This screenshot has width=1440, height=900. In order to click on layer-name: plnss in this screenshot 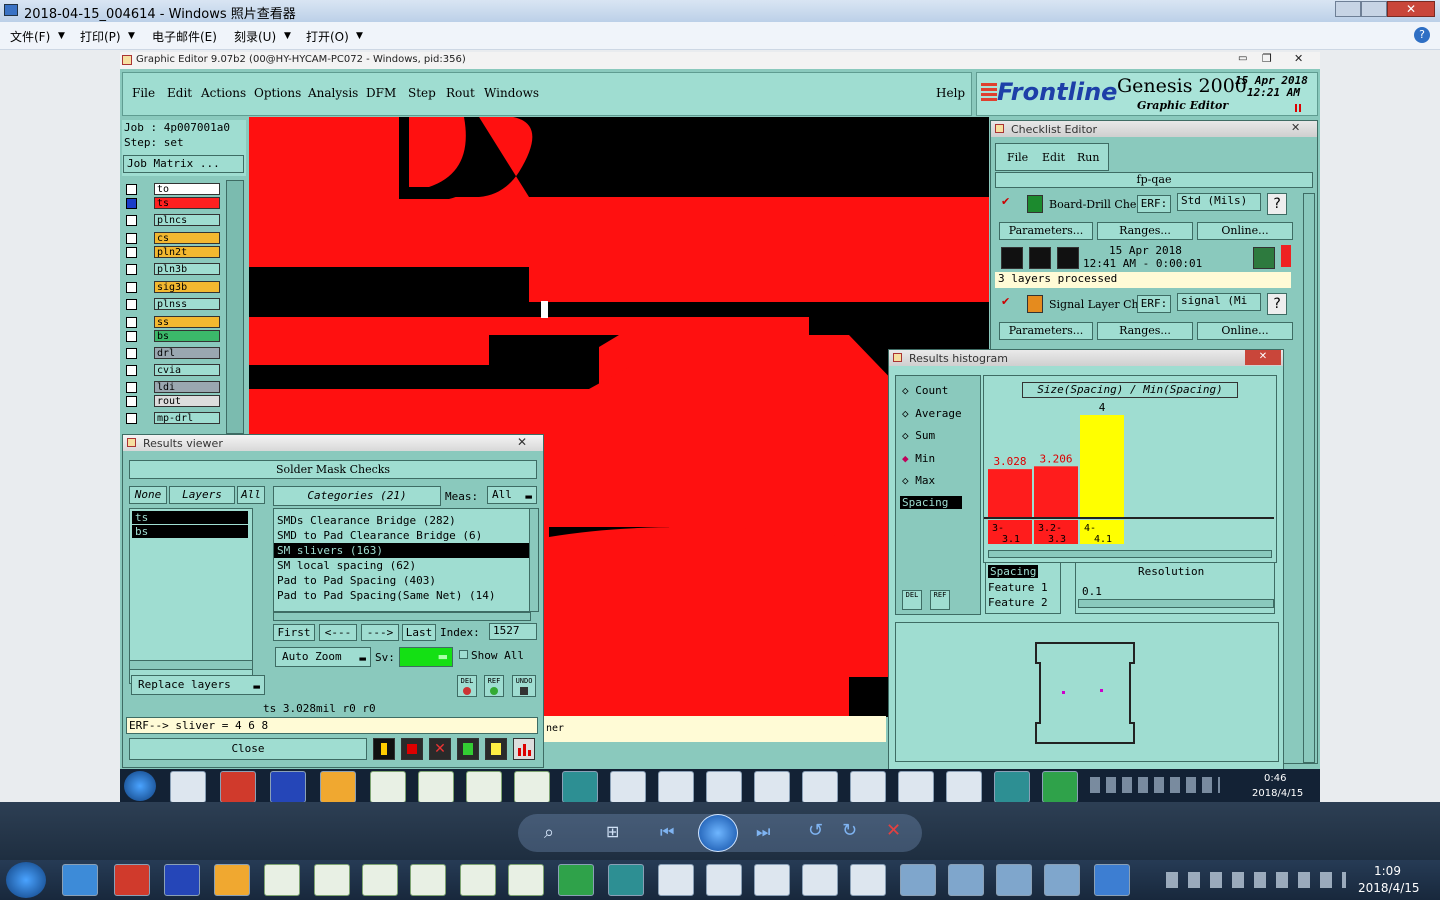, I will do `click(187, 304)`.